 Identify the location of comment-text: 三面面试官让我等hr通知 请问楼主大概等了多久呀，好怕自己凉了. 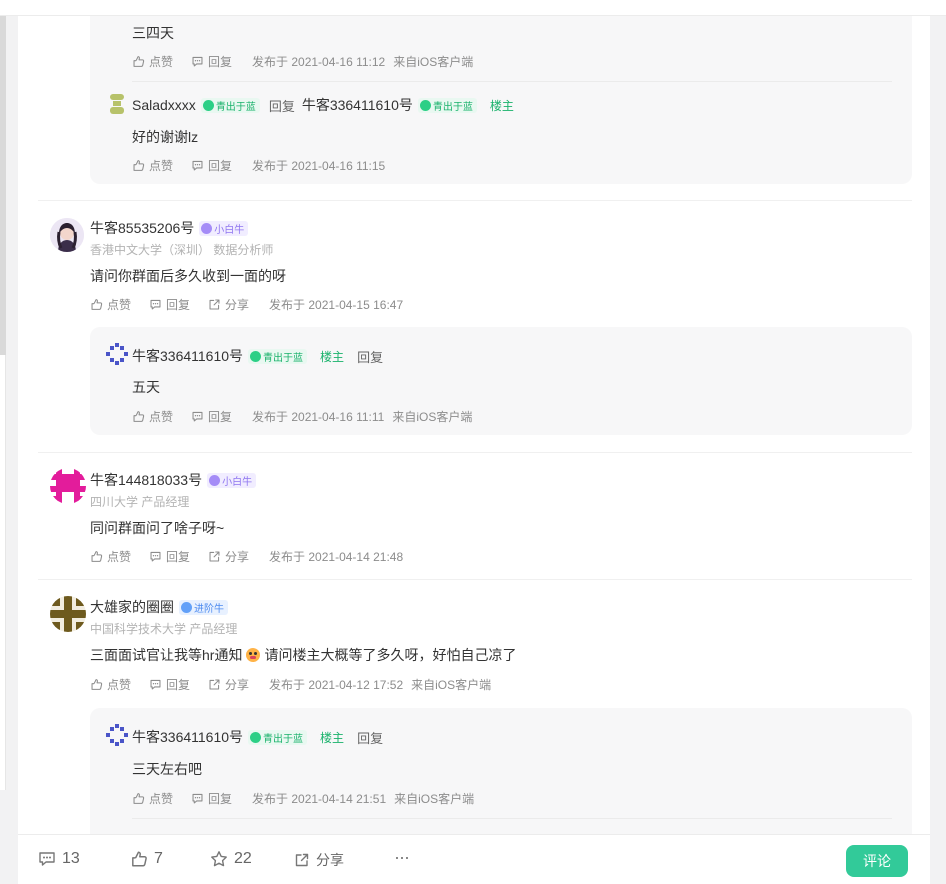
(303, 655).